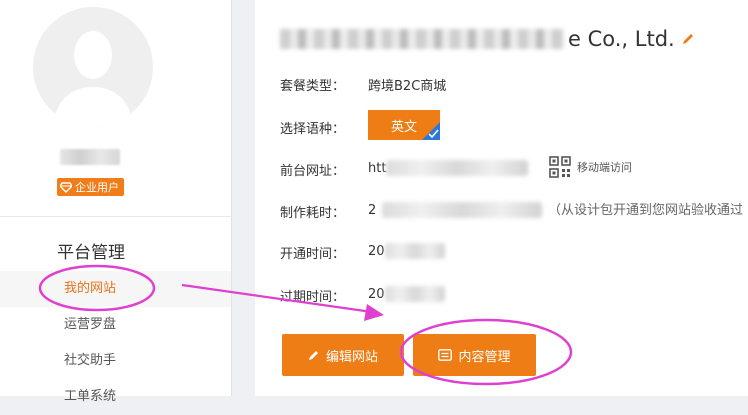 This screenshot has height=415, width=748. Describe the element at coordinates (90, 288) in the screenshot. I see `sidebar-item-label: 我的网站` at that location.